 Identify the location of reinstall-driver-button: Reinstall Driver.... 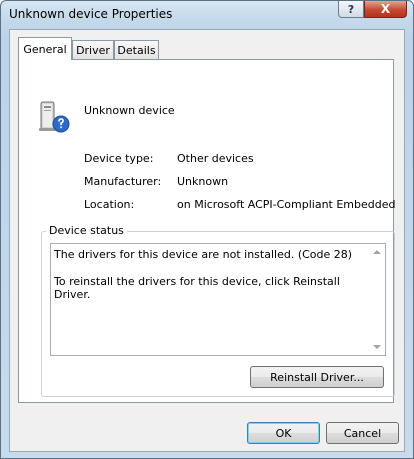
(317, 377).